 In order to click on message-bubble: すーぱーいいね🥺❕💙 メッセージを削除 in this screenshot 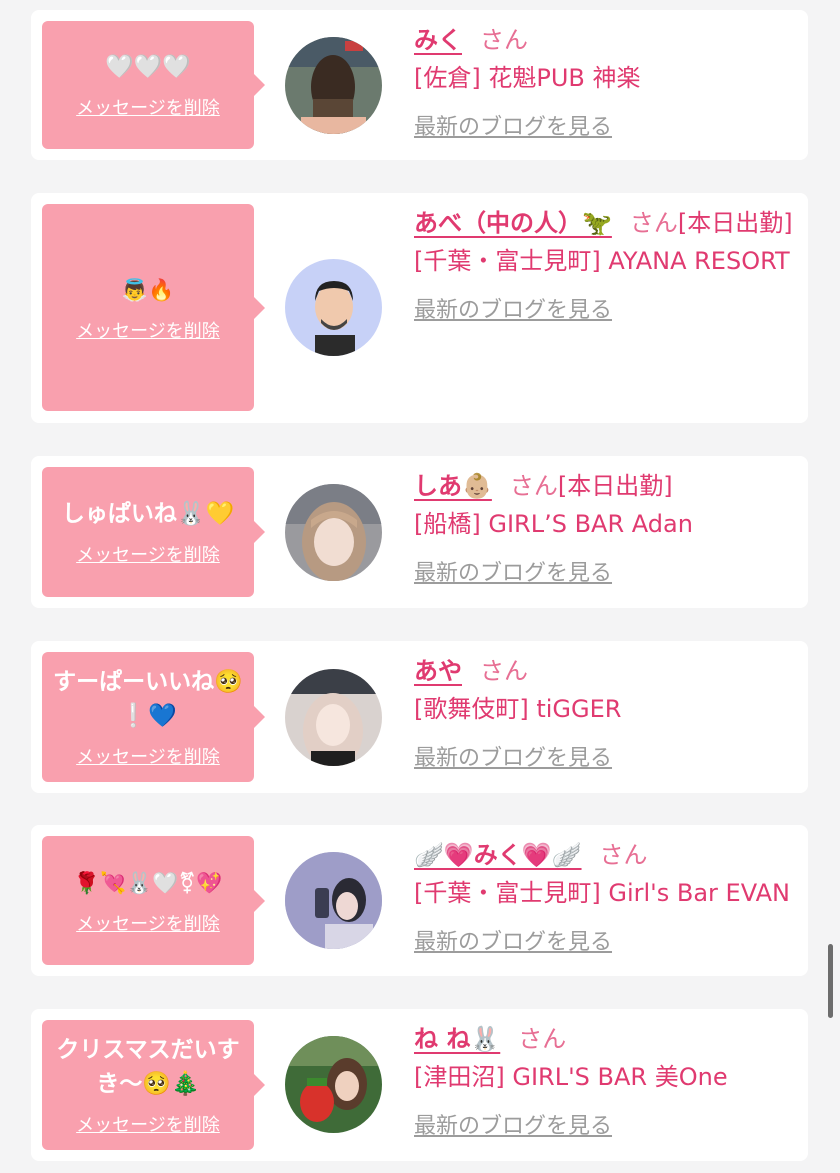, I will do `click(153, 717)`.